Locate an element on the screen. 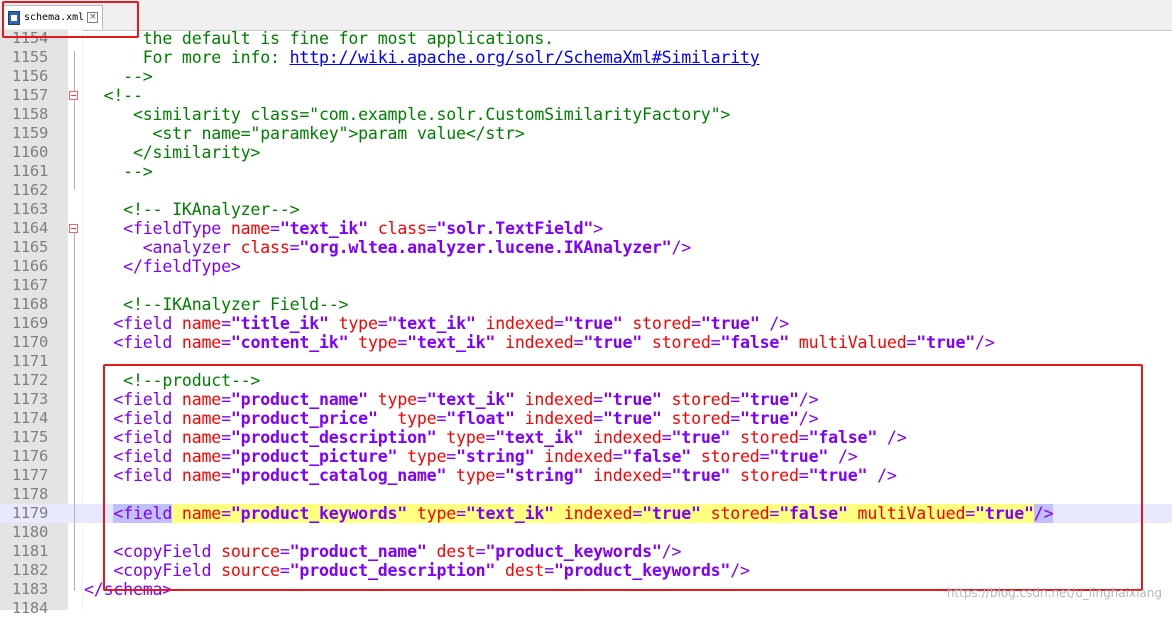 The image size is (1172, 618). line-number: 1155 is located at coordinates (29, 57).